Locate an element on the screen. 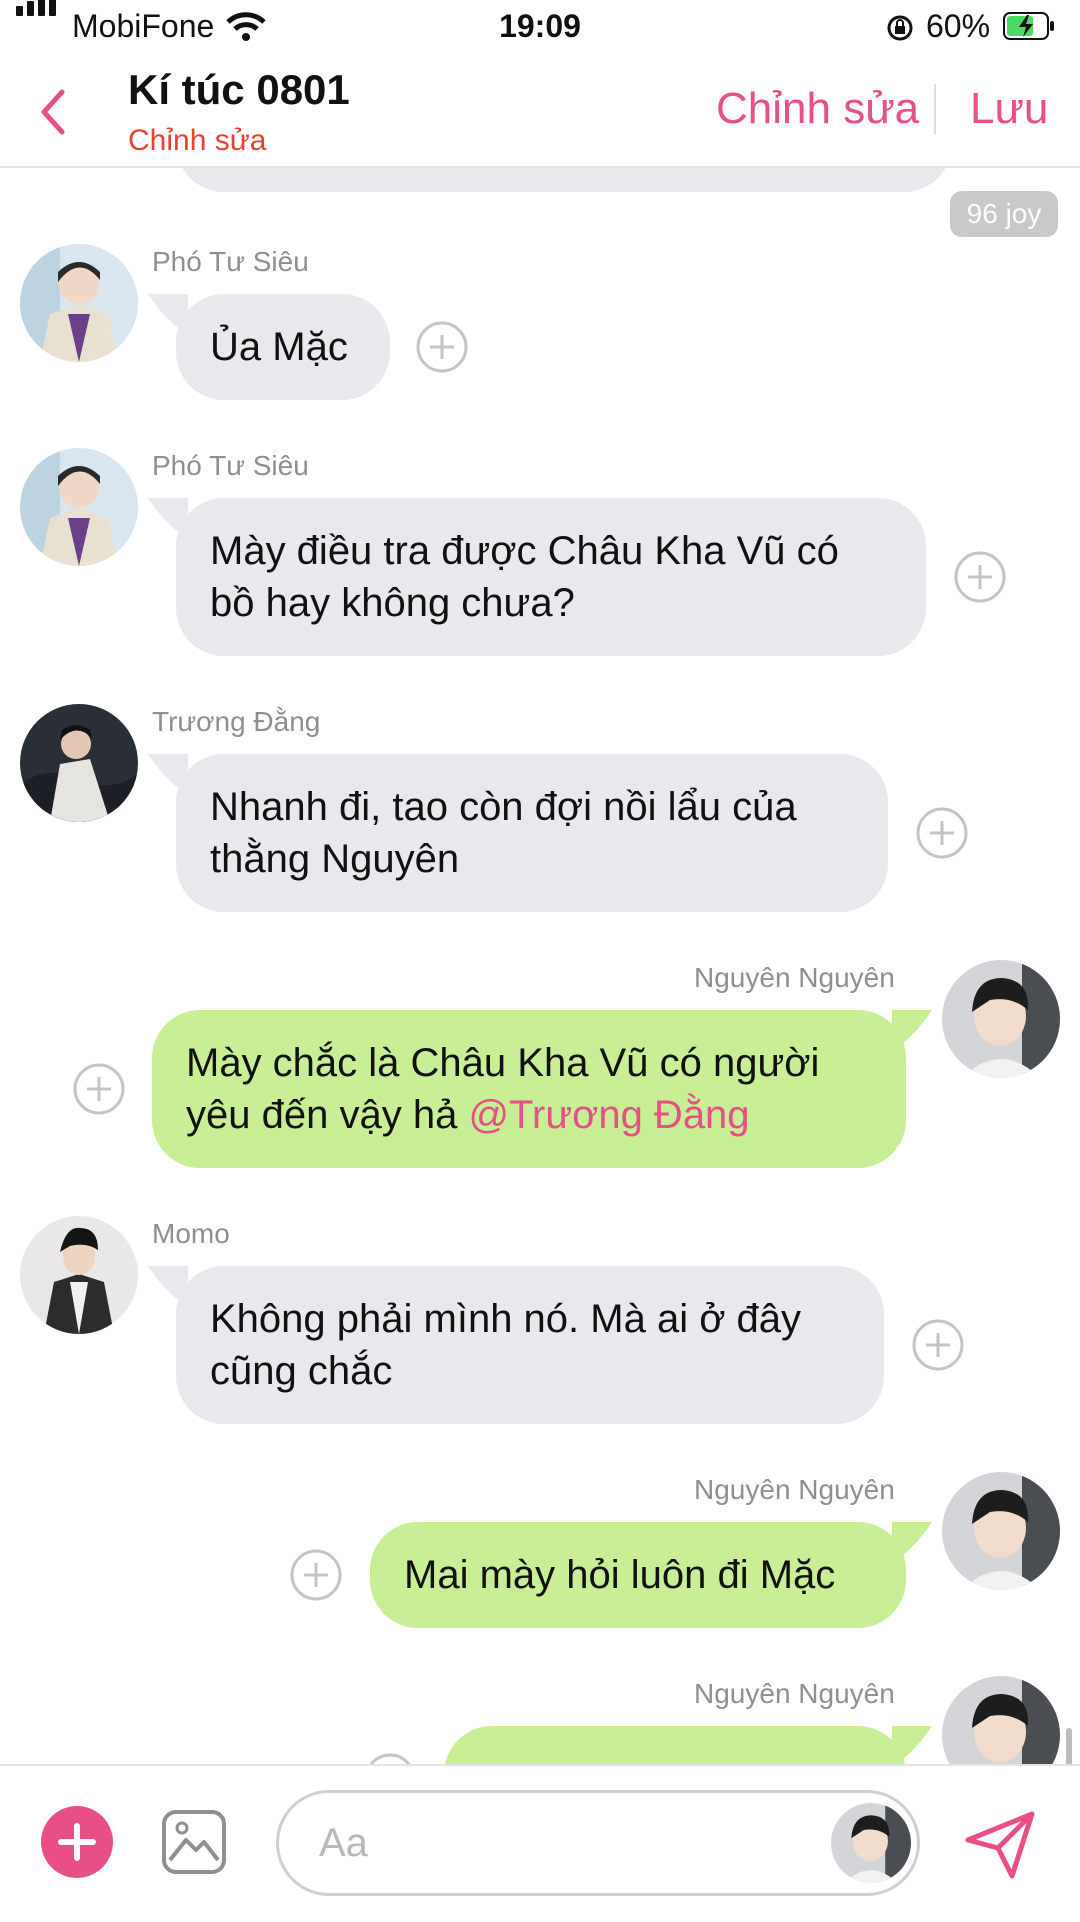 Image resolution: width=1080 pixels, height=1922 pixels. message-text-line: bồ hay không chưa? is located at coordinates (392, 603).